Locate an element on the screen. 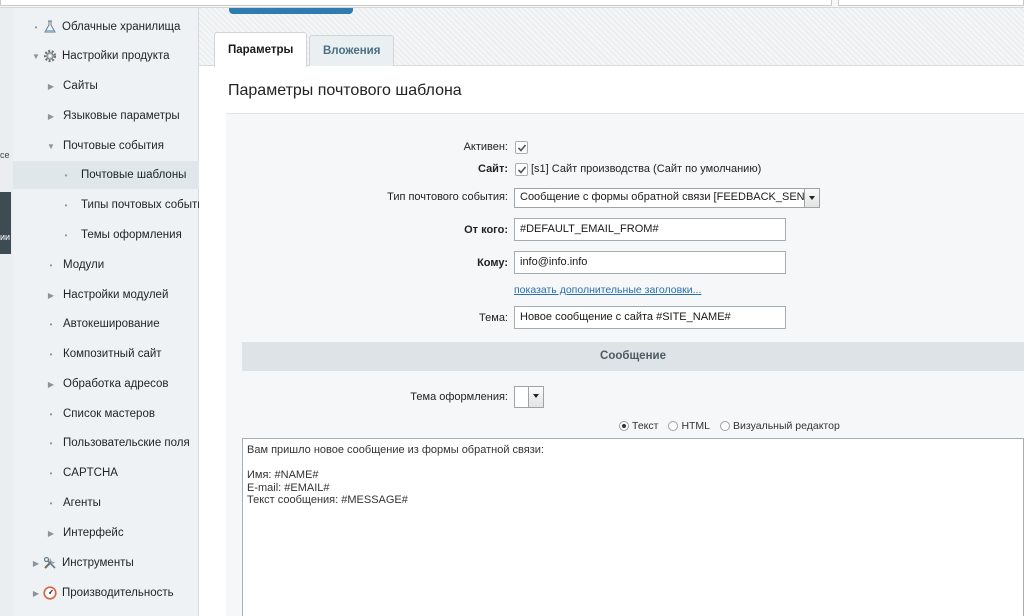  sidebar-item-user-fields: • Пользовательские поля is located at coordinates (106, 443).